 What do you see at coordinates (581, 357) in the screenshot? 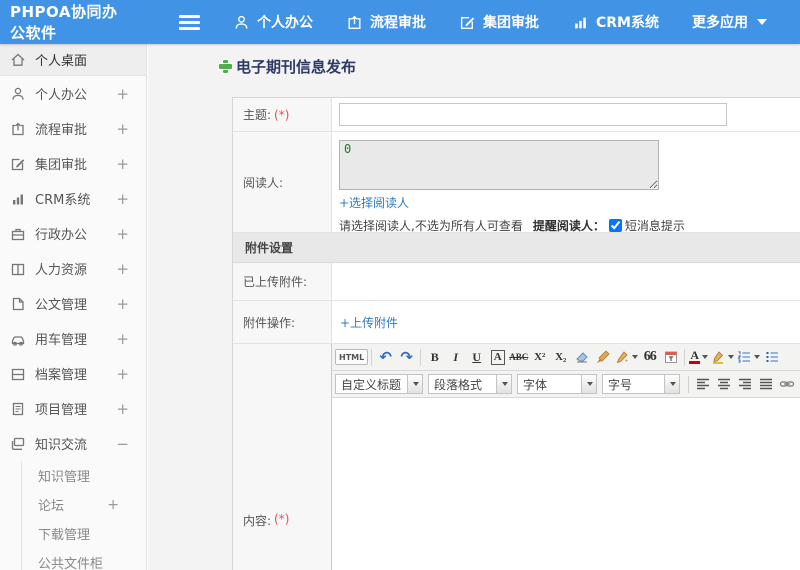
I see `eraser-icon` at bounding box center [581, 357].